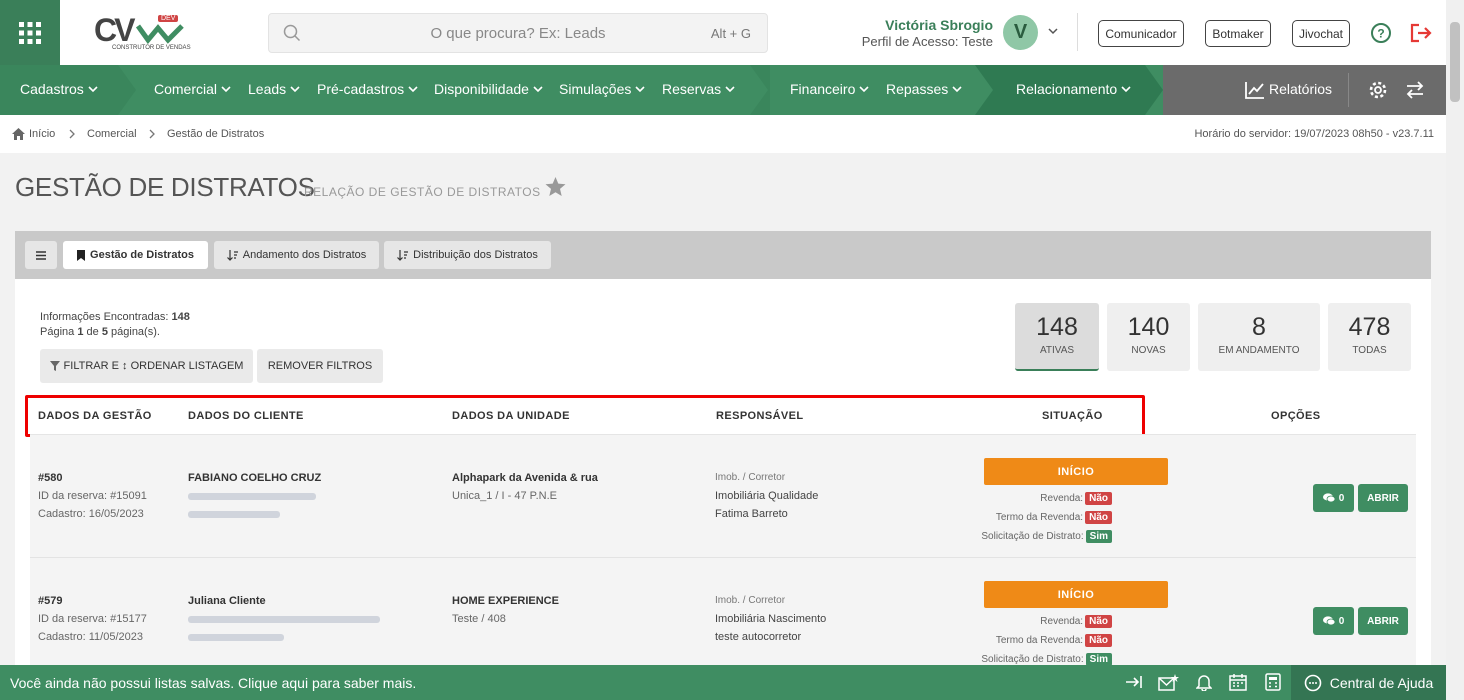 This screenshot has width=1464, height=700. What do you see at coordinates (1259, 327) in the screenshot?
I see `stat-value: 8` at bounding box center [1259, 327].